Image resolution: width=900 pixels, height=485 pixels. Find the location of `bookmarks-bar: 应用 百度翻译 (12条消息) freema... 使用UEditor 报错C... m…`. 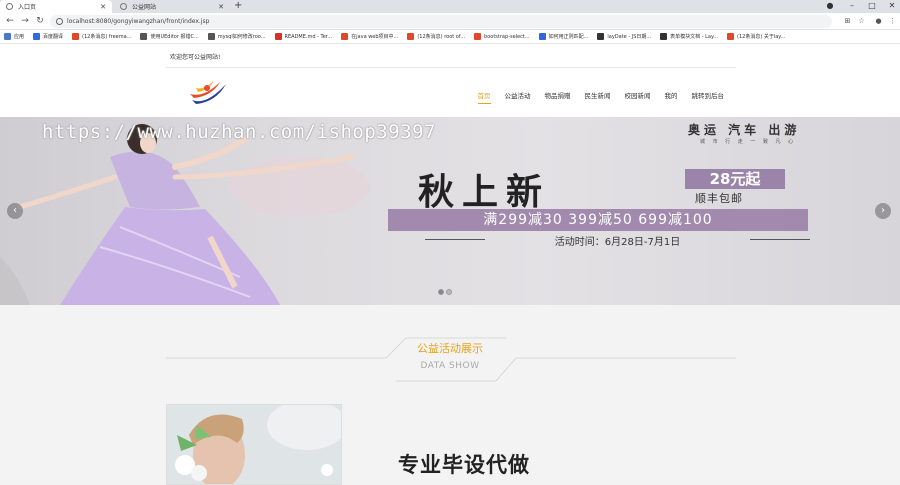

bookmarks-bar: 应用 百度翻译 (12条消息) freema... 使用UEditor 报错C... m… is located at coordinates (450, 37).